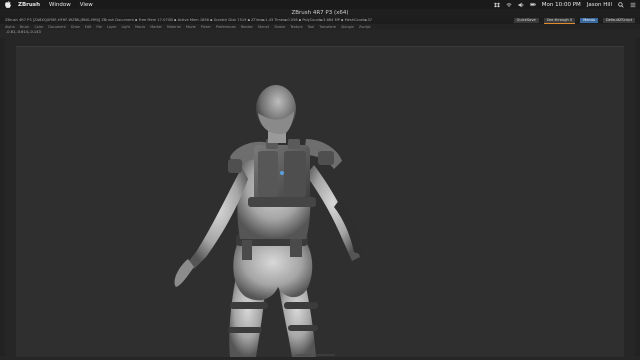 This screenshot has height=360, width=640. Describe the element at coordinates (621, 4) in the screenshot. I see `search-icon` at that location.